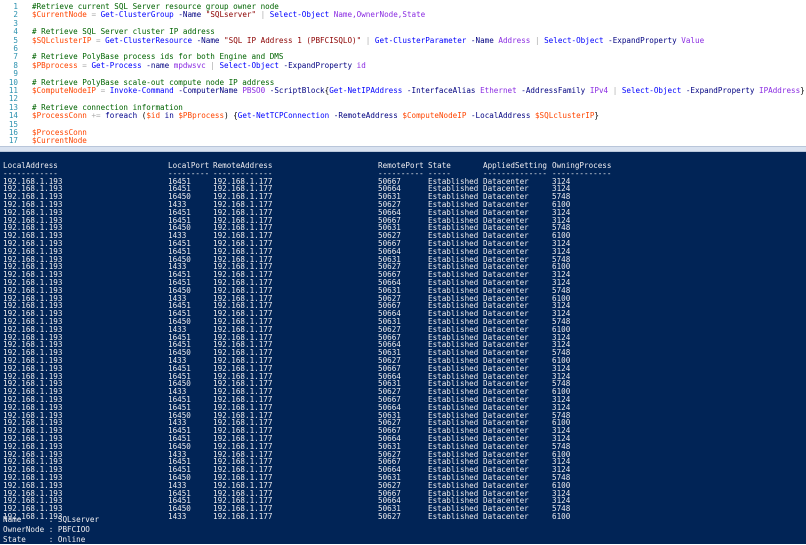 This screenshot has height=545, width=806. What do you see at coordinates (13, 141) in the screenshot?
I see `line-number: 17` at bounding box center [13, 141].